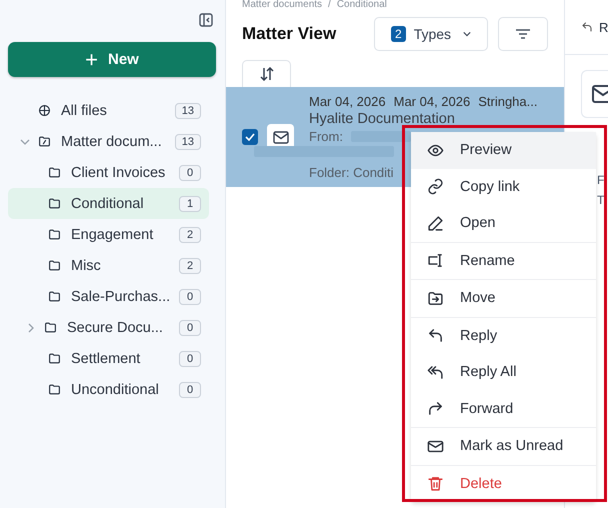 The width and height of the screenshot is (608, 508). What do you see at coordinates (206, 20) in the screenshot?
I see `sidebar-toggle-icon` at bounding box center [206, 20].